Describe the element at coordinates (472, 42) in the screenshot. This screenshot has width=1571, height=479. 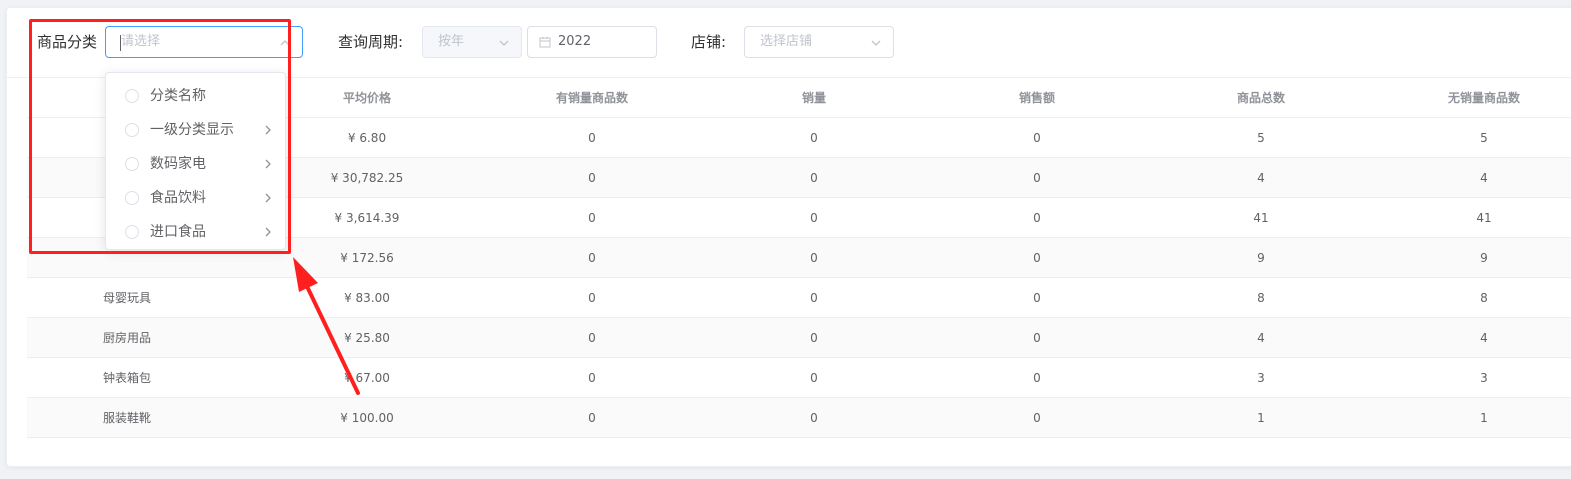
I see `period-type-select: 按年` at that location.